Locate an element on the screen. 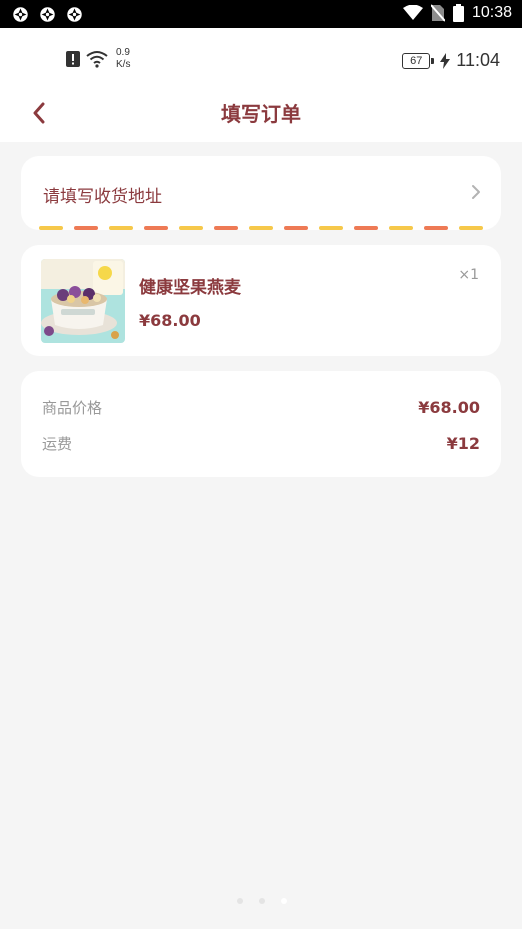 This screenshot has width=522, height=929. product-quantity: ×1 is located at coordinates (468, 275).